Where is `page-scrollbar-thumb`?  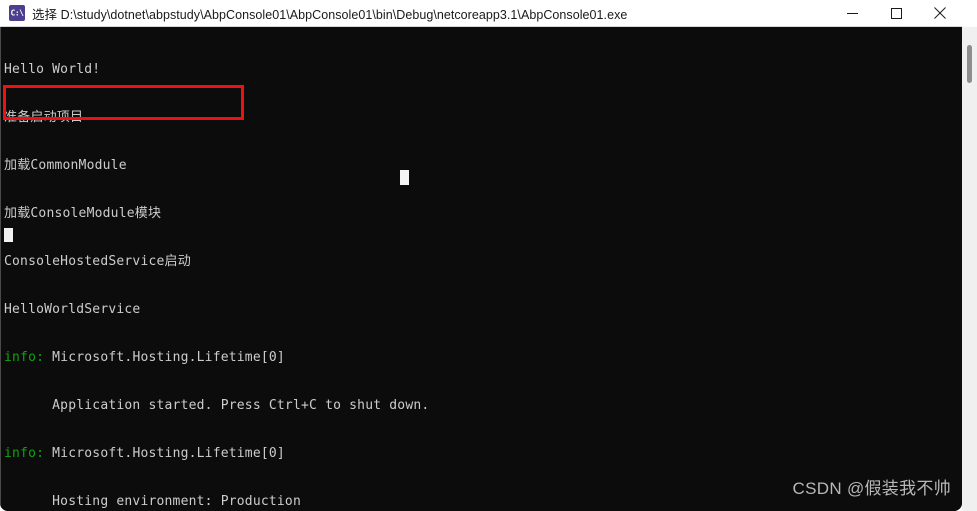
page-scrollbar-thumb is located at coordinates (969, 64).